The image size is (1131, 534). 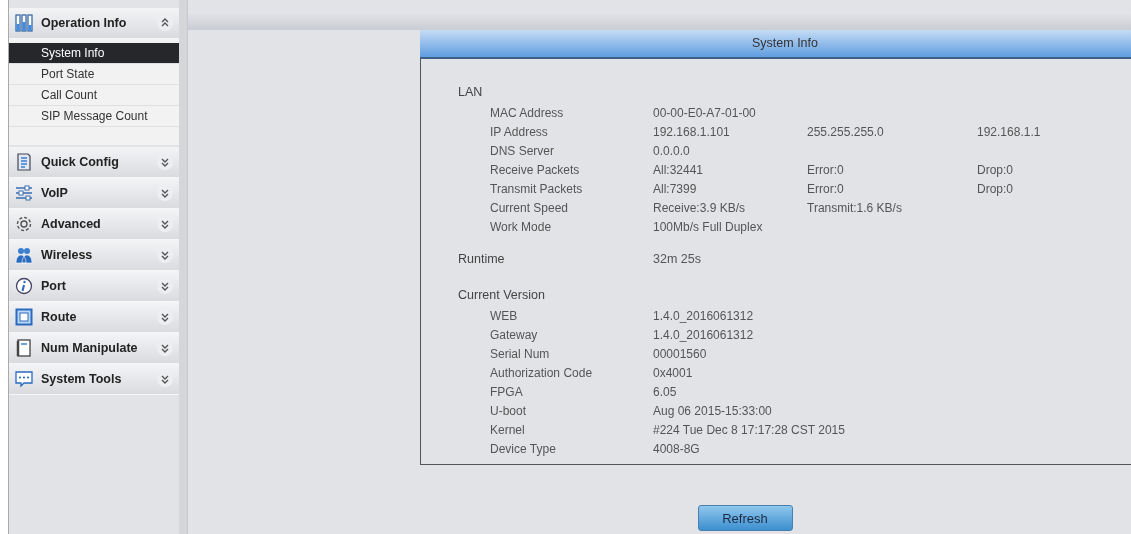 I want to click on menu-header-label: Operation Info, so click(x=84, y=23).